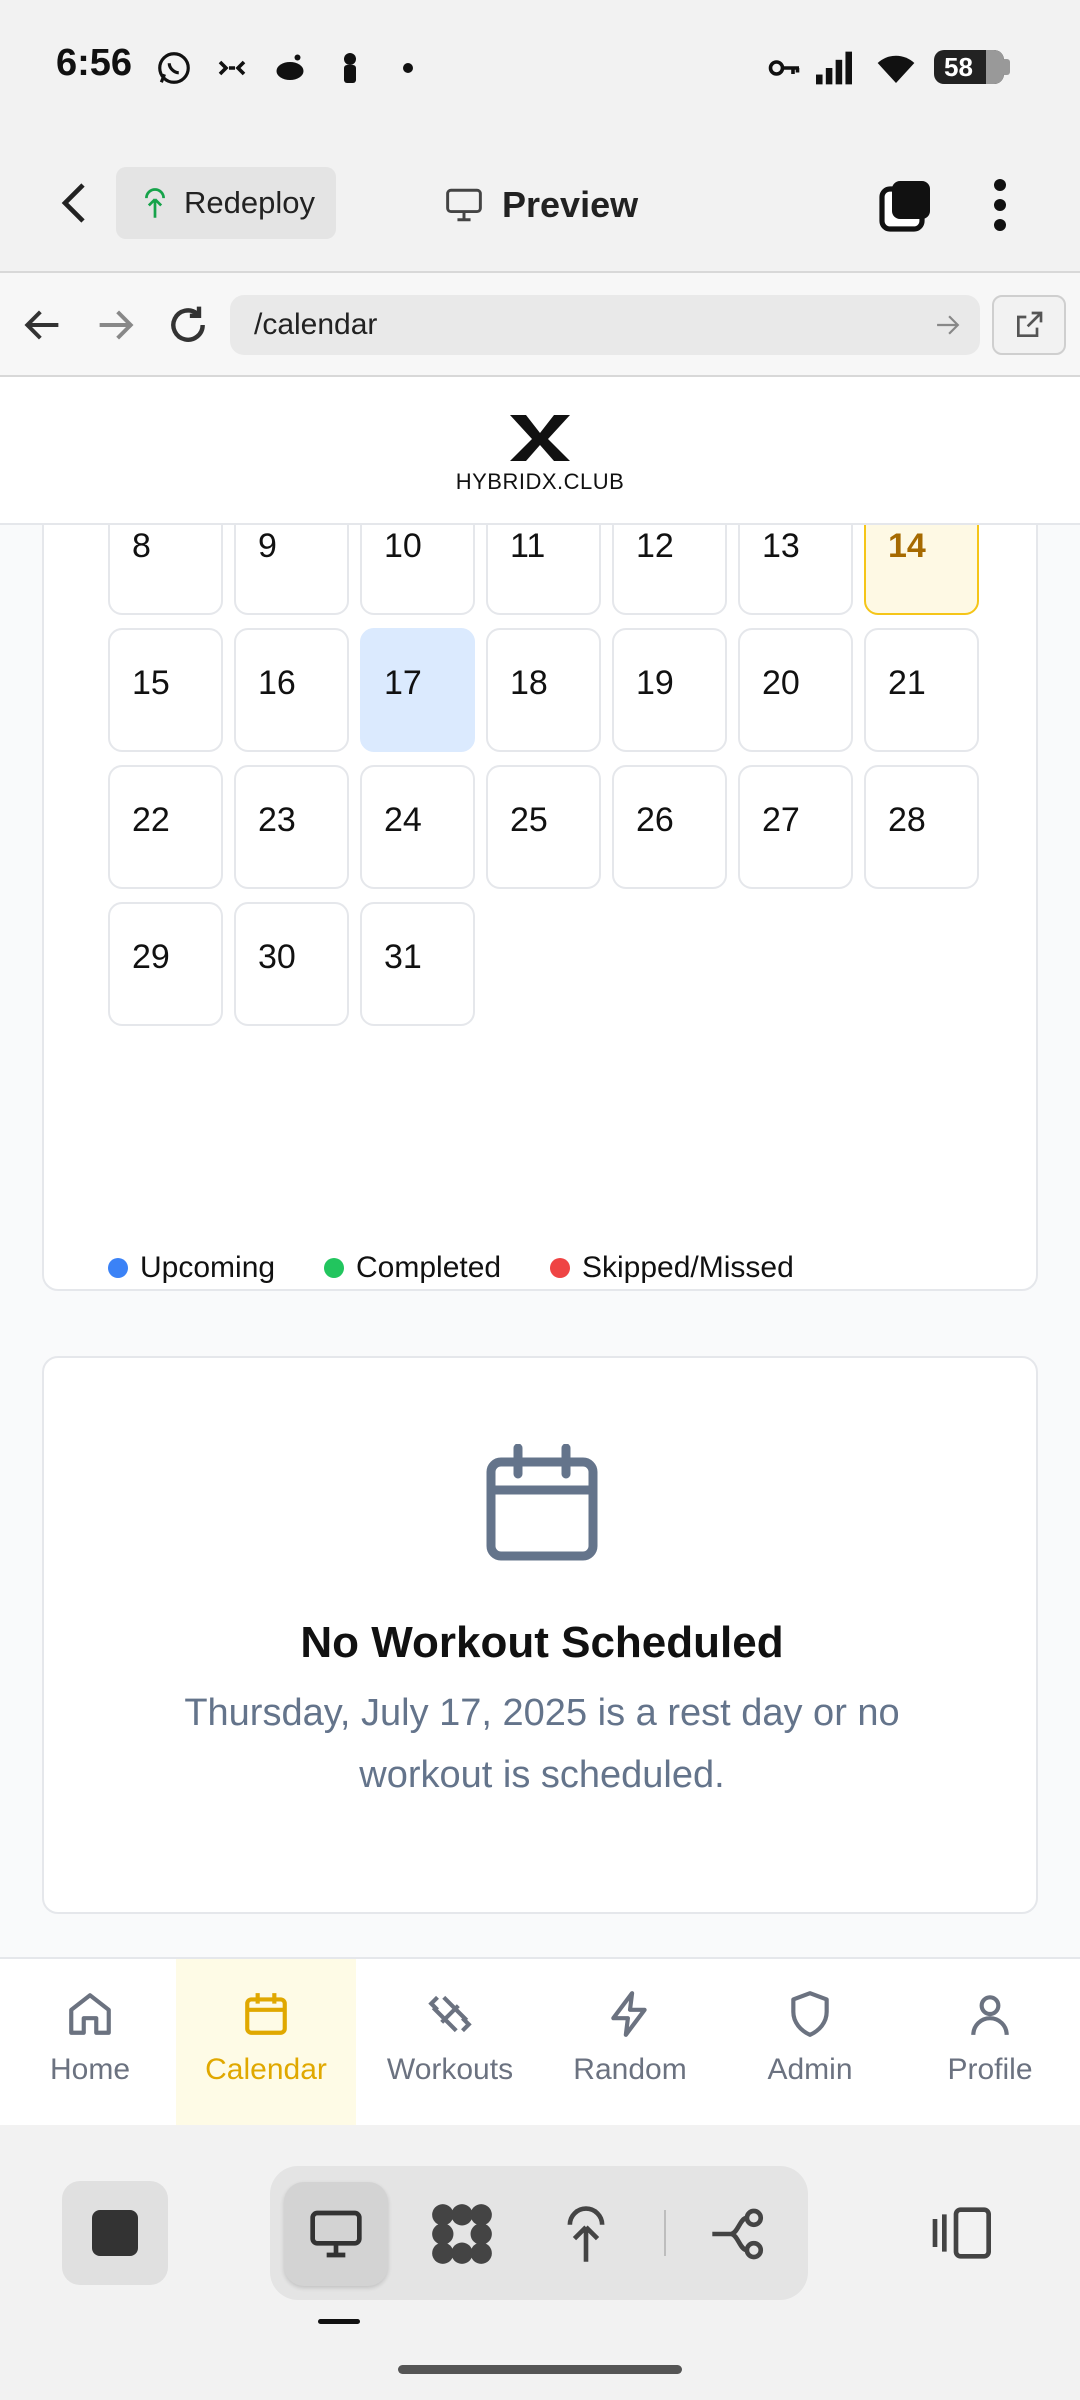 This screenshot has height=2400, width=1080. I want to click on nav-profile: Profile, so click(990, 2043).